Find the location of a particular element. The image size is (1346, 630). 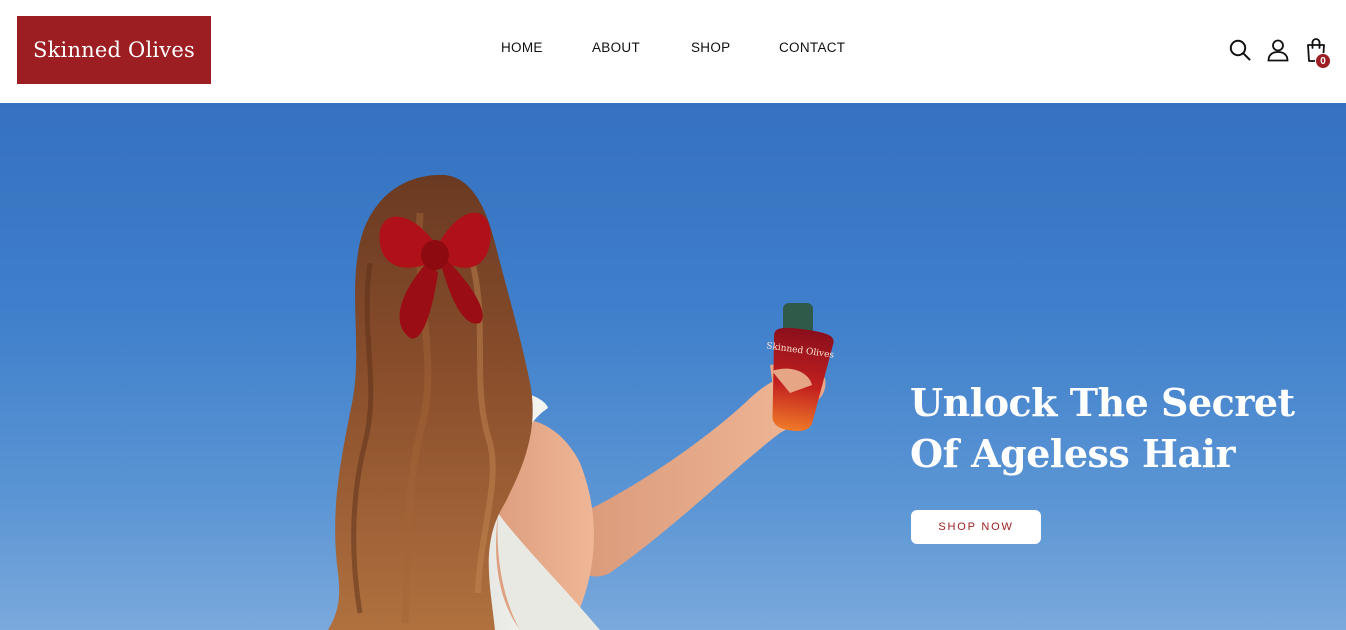

nav-item-shop: SHOP is located at coordinates (710, 47).